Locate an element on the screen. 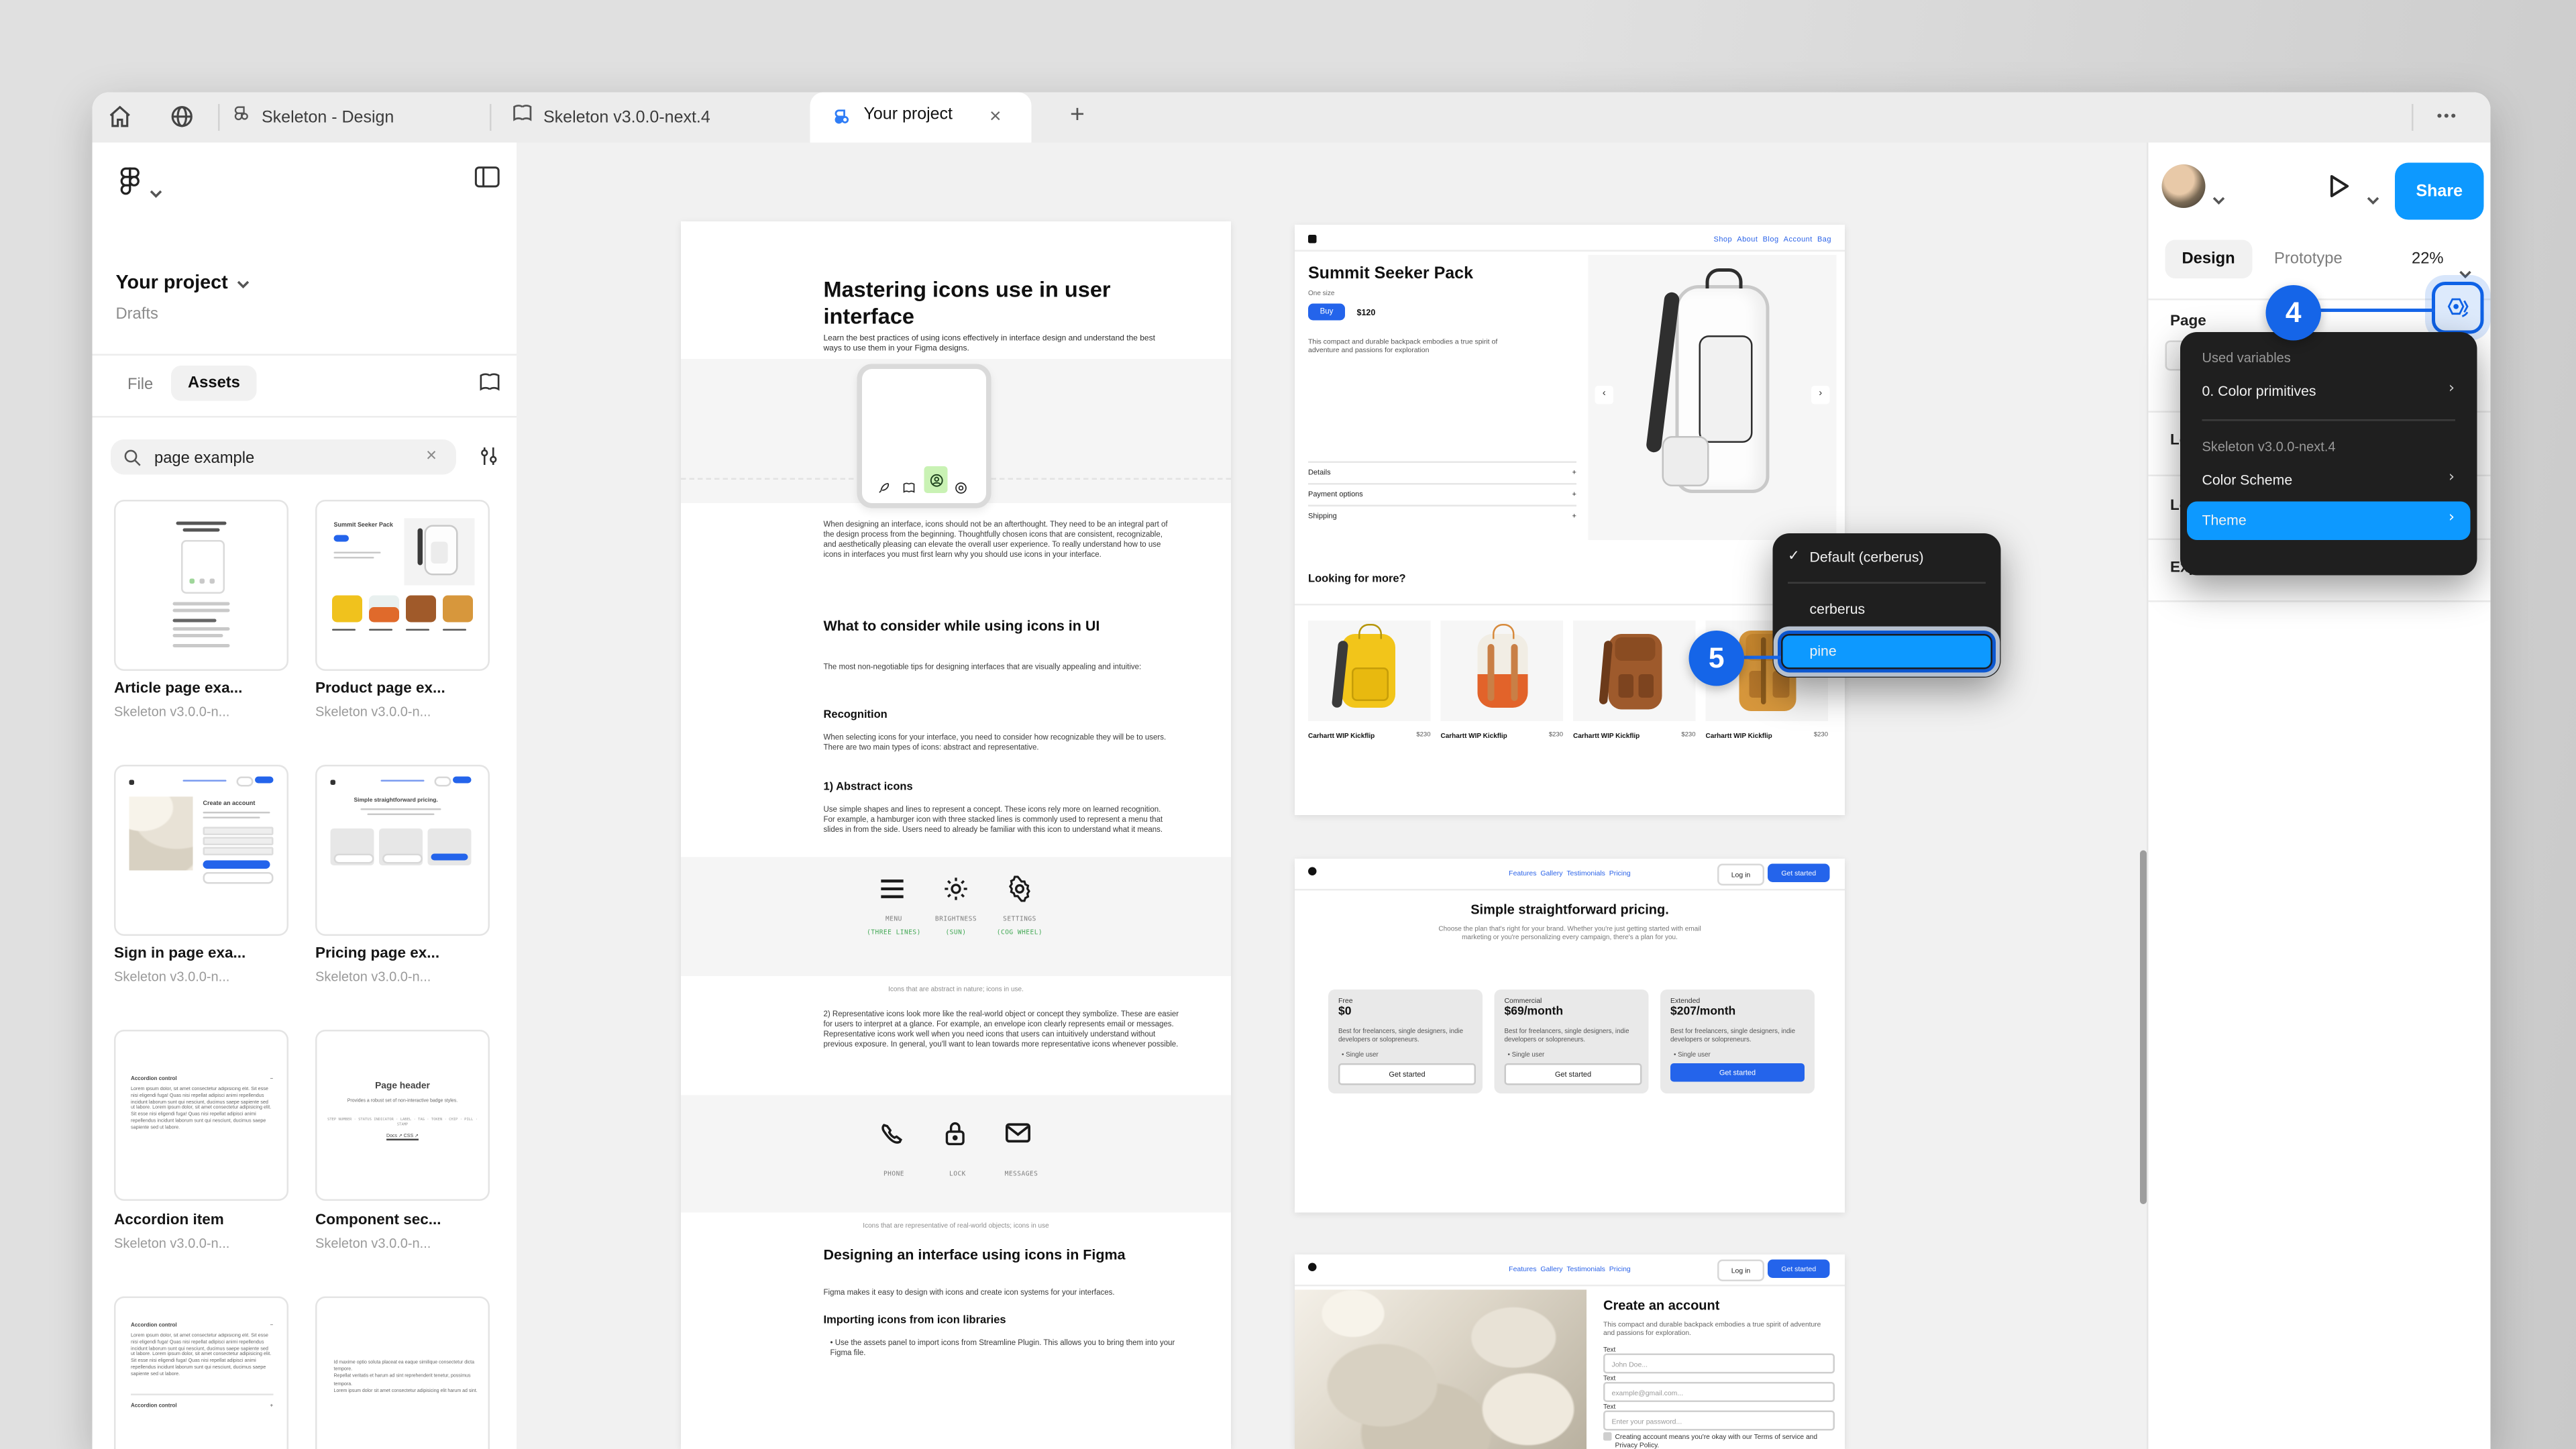  canvas-scrollbar is located at coordinates (2143, 1027).